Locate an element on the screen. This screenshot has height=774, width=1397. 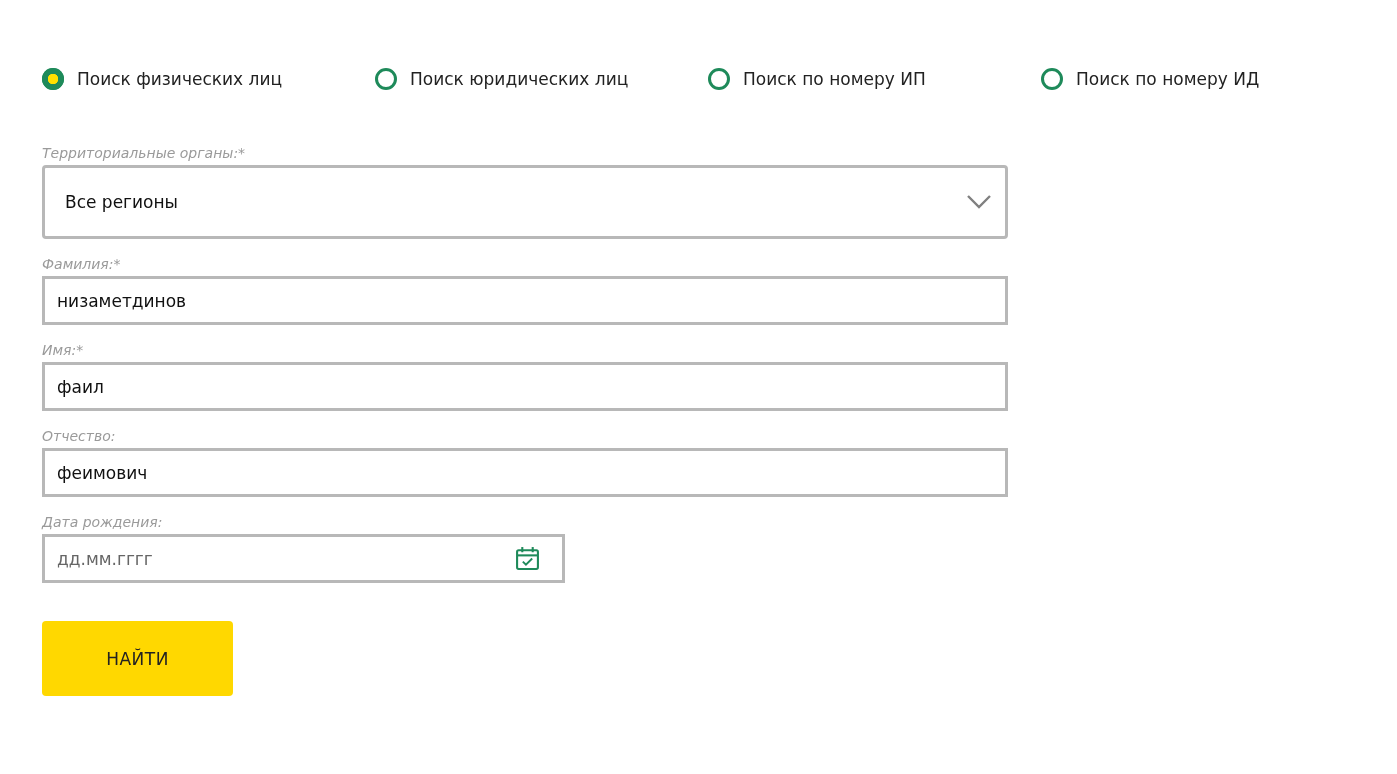
field-label: Имя:* is located at coordinates (63, 350).